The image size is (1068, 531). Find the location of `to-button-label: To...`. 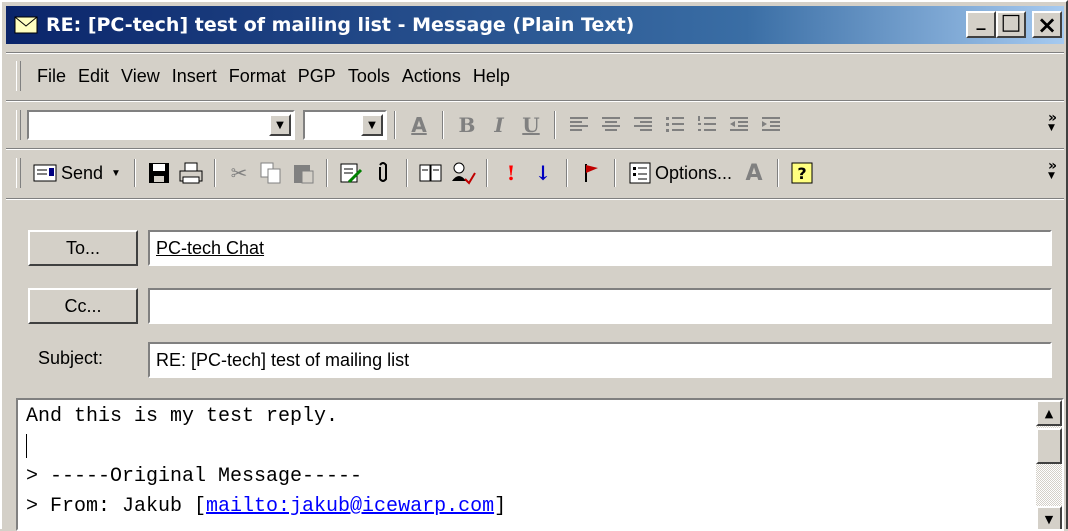

to-button-label: To... is located at coordinates (82, 247).